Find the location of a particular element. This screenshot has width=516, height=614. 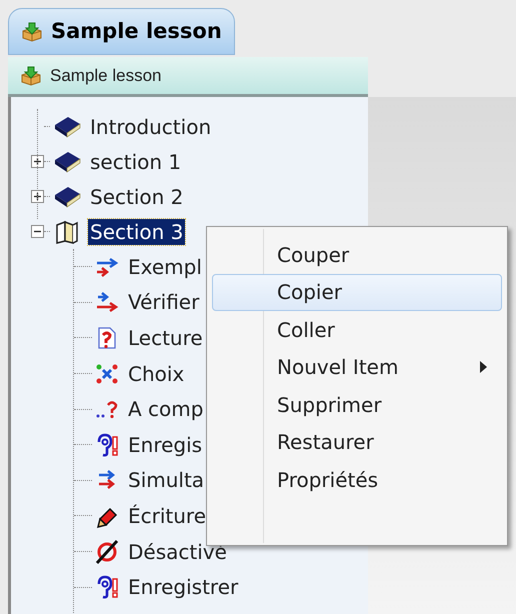

menu-item: Supprimer is located at coordinates (357, 405).